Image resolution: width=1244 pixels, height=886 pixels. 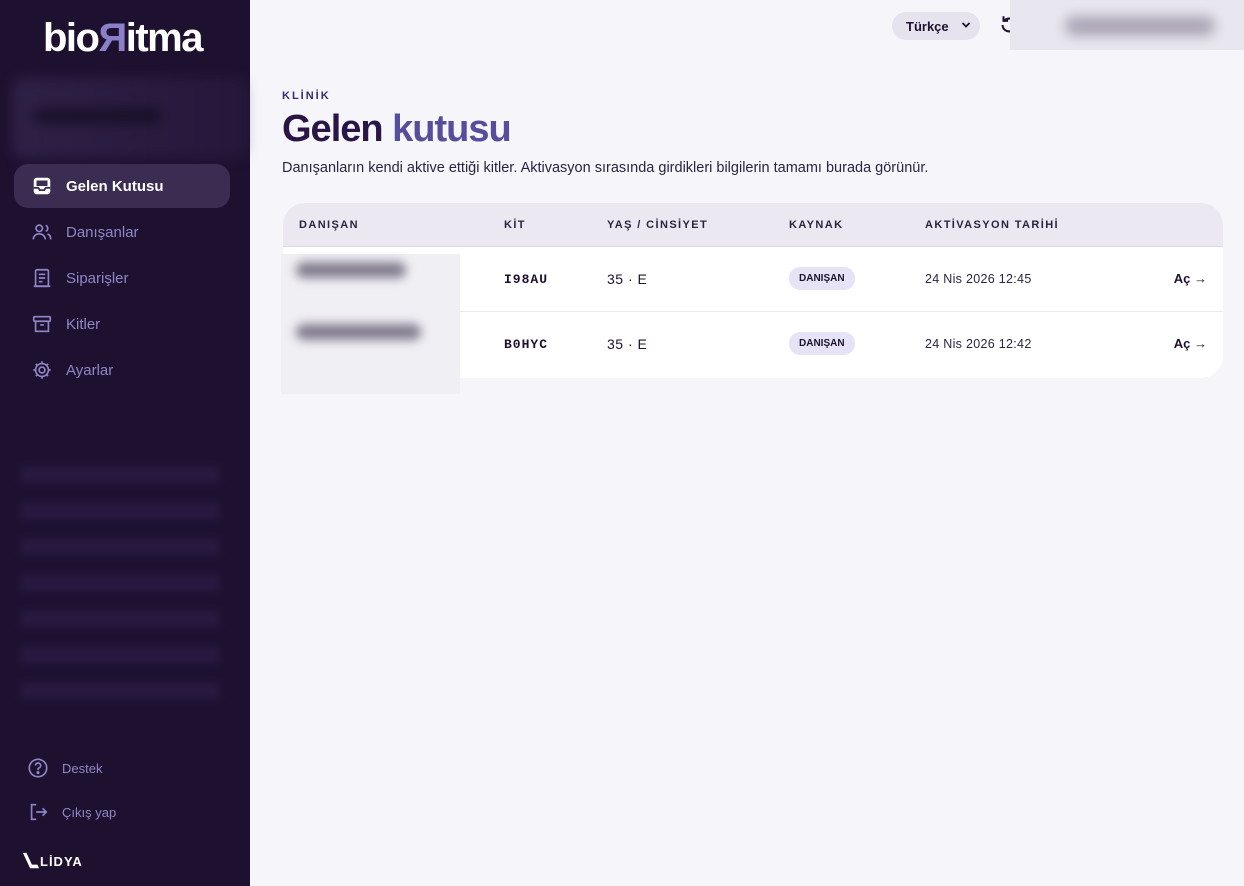 What do you see at coordinates (83, 324) in the screenshot?
I see `sidebar-item-label: Kitler` at bounding box center [83, 324].